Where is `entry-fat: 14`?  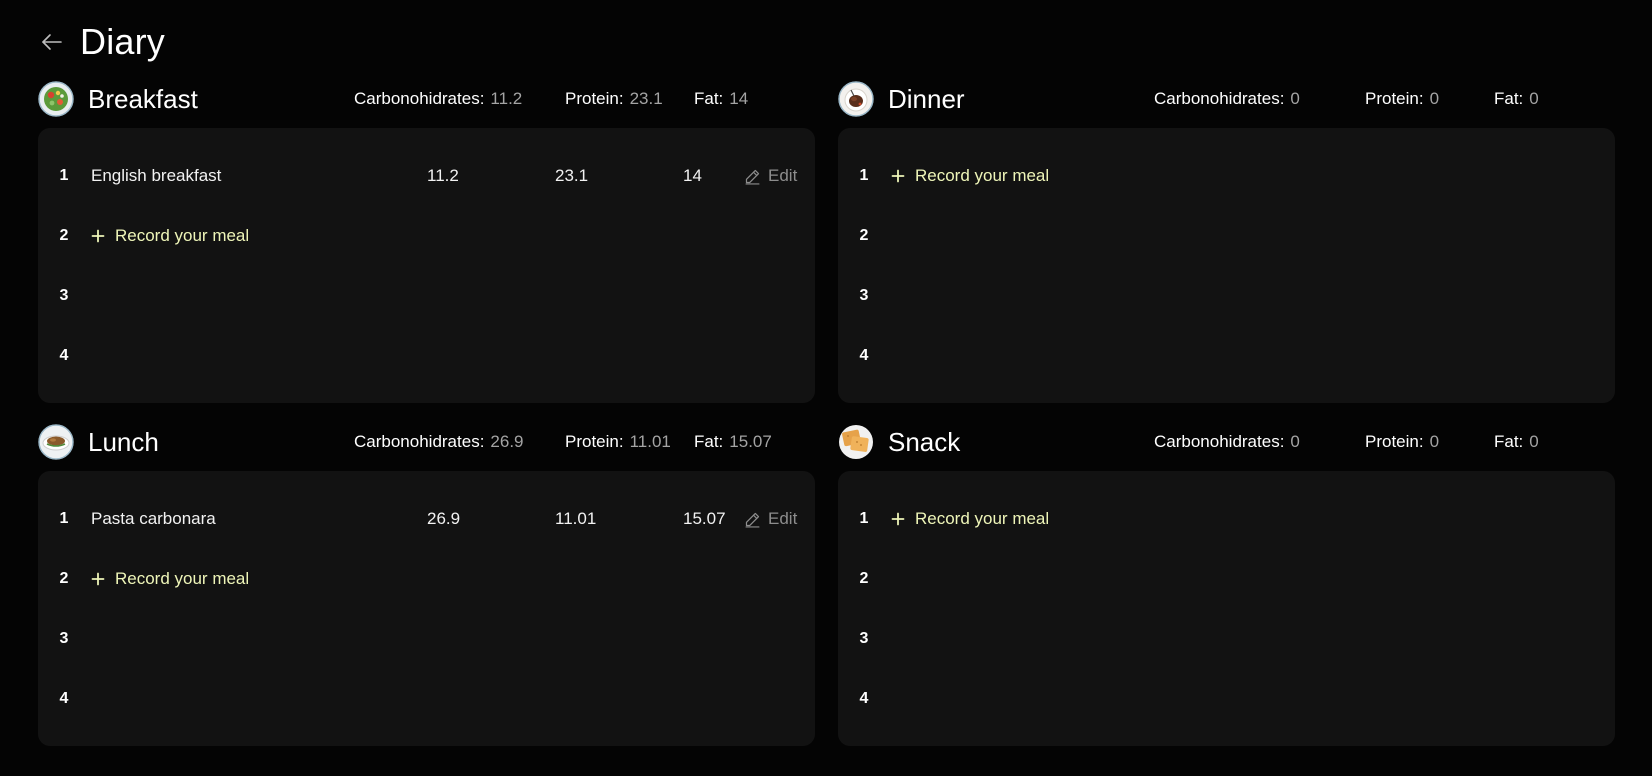 entry-fat: 14 is located at coordinates (692, 175).